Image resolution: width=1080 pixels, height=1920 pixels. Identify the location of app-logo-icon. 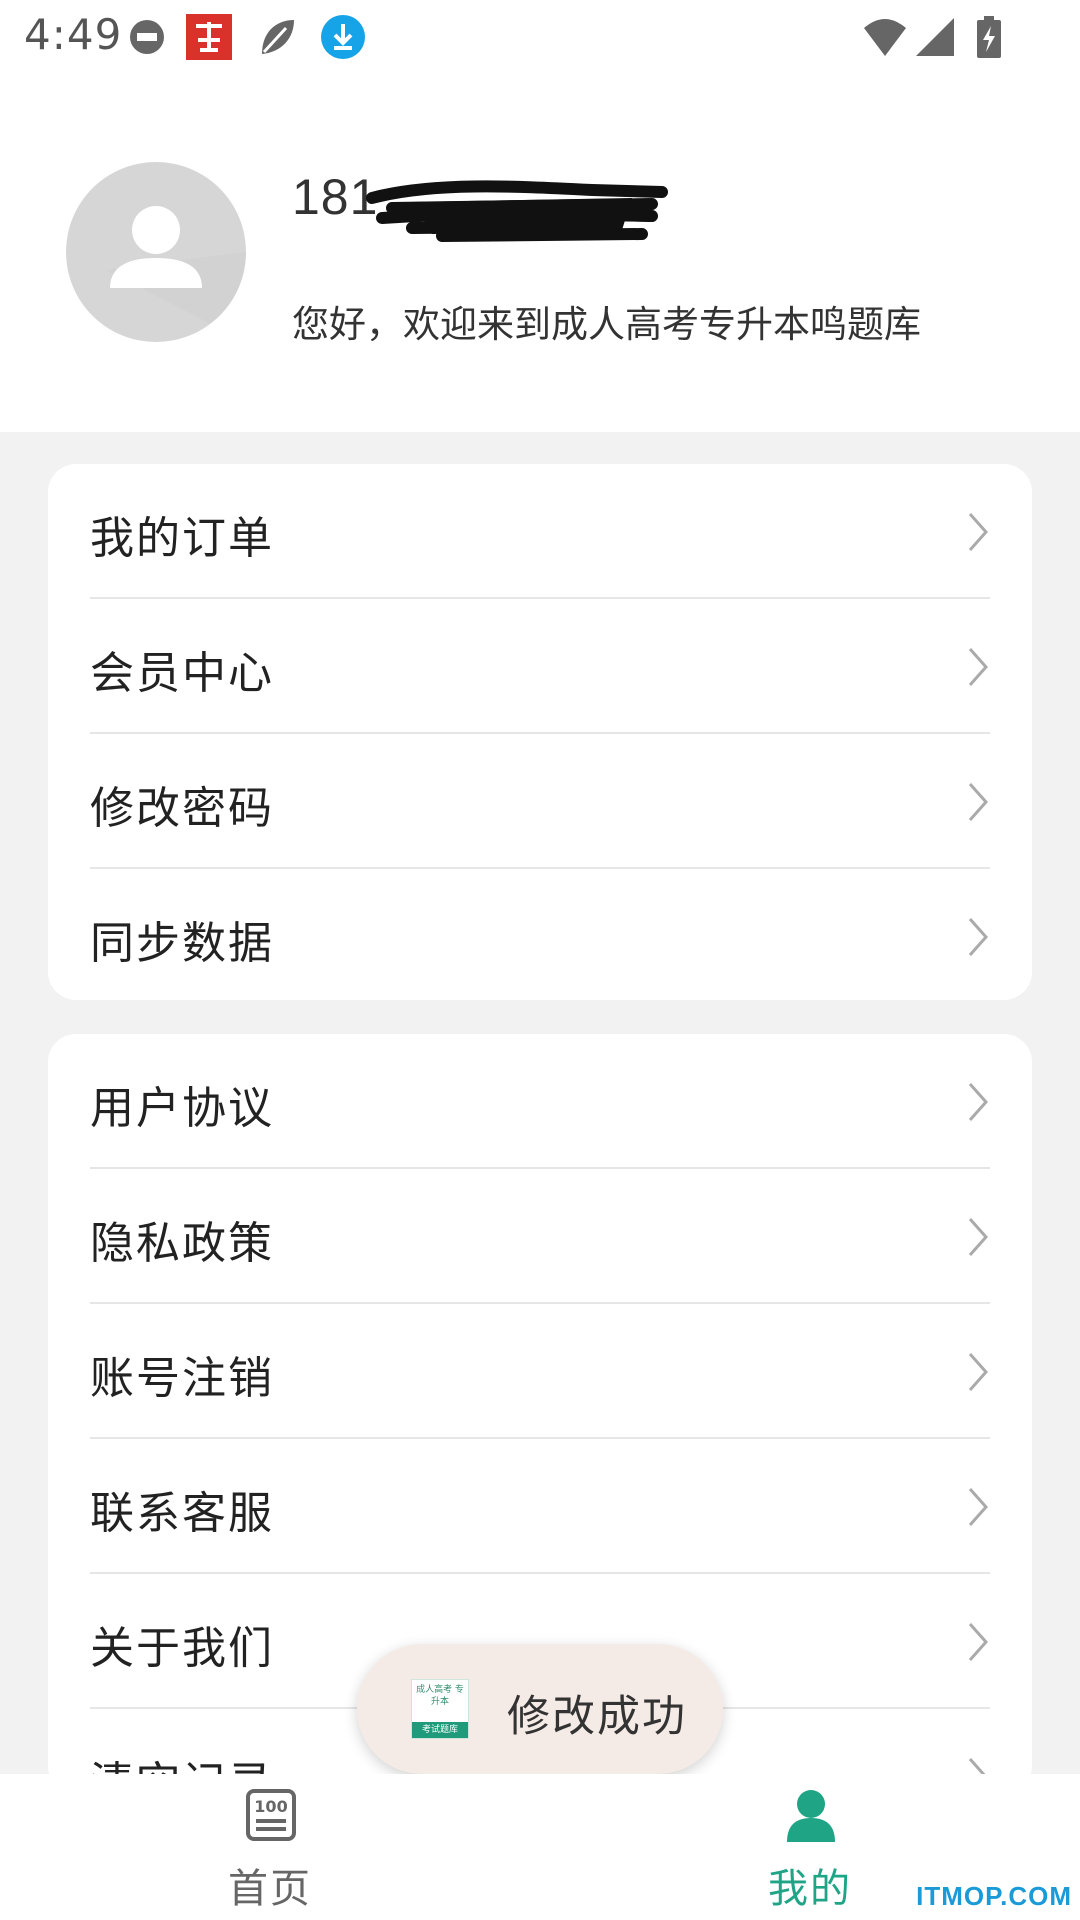
(209, 37).